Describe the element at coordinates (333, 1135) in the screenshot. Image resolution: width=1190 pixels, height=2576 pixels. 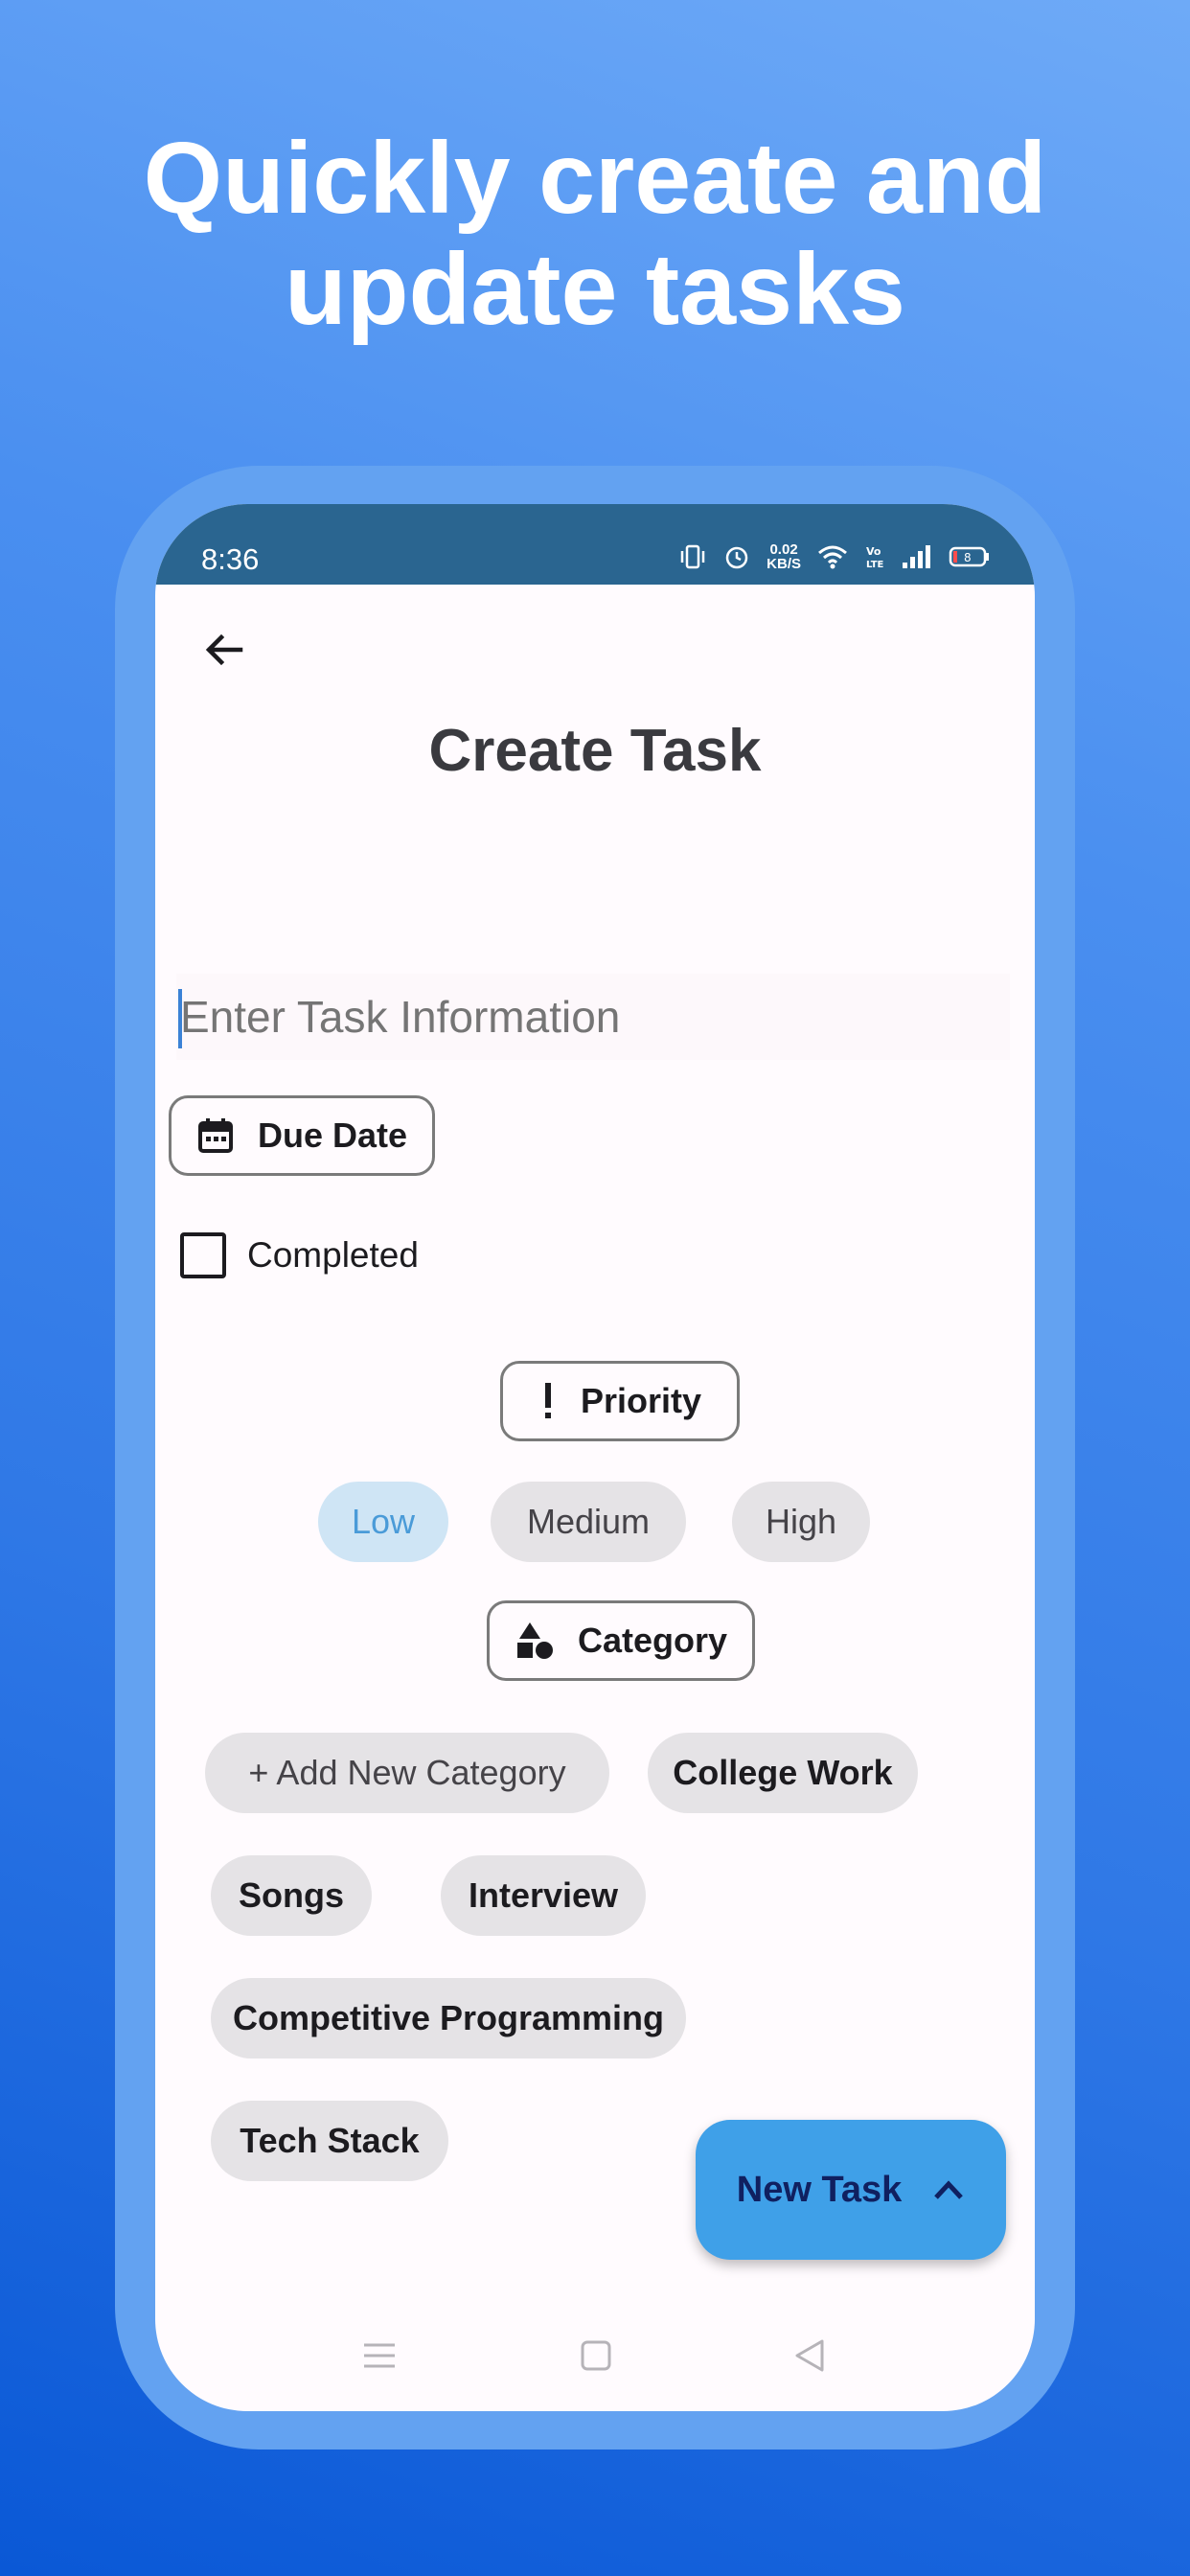
I see `due-date-label: Due Date` at that location.